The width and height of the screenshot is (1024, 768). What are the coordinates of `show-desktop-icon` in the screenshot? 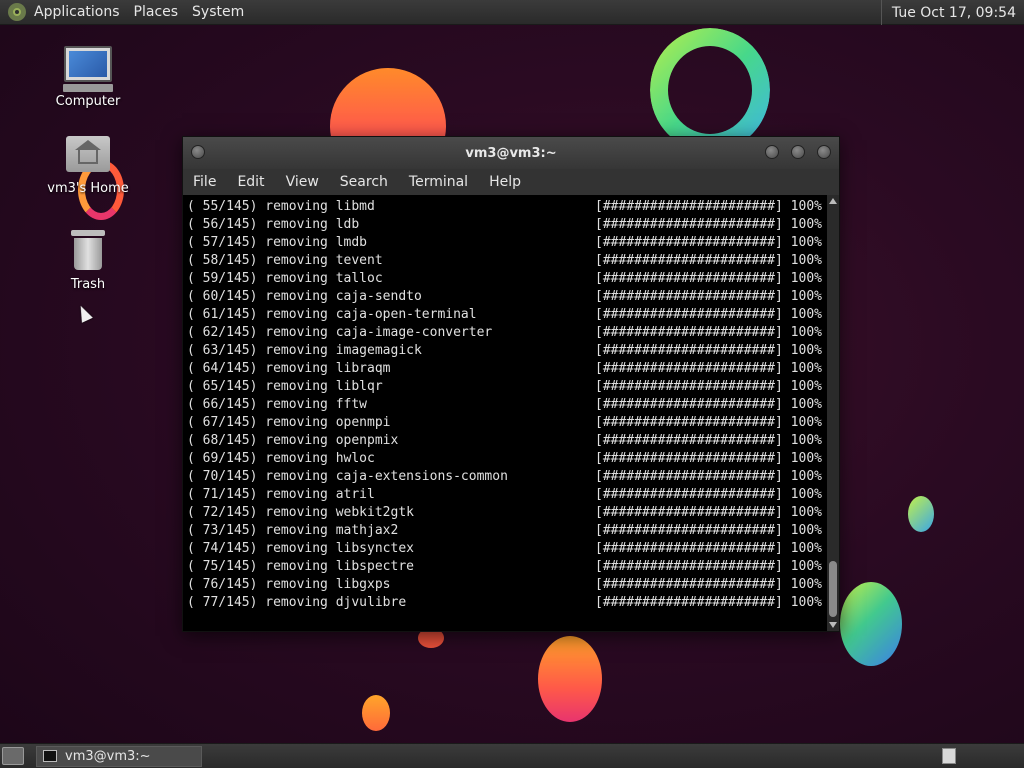 It's located at (13, 756).